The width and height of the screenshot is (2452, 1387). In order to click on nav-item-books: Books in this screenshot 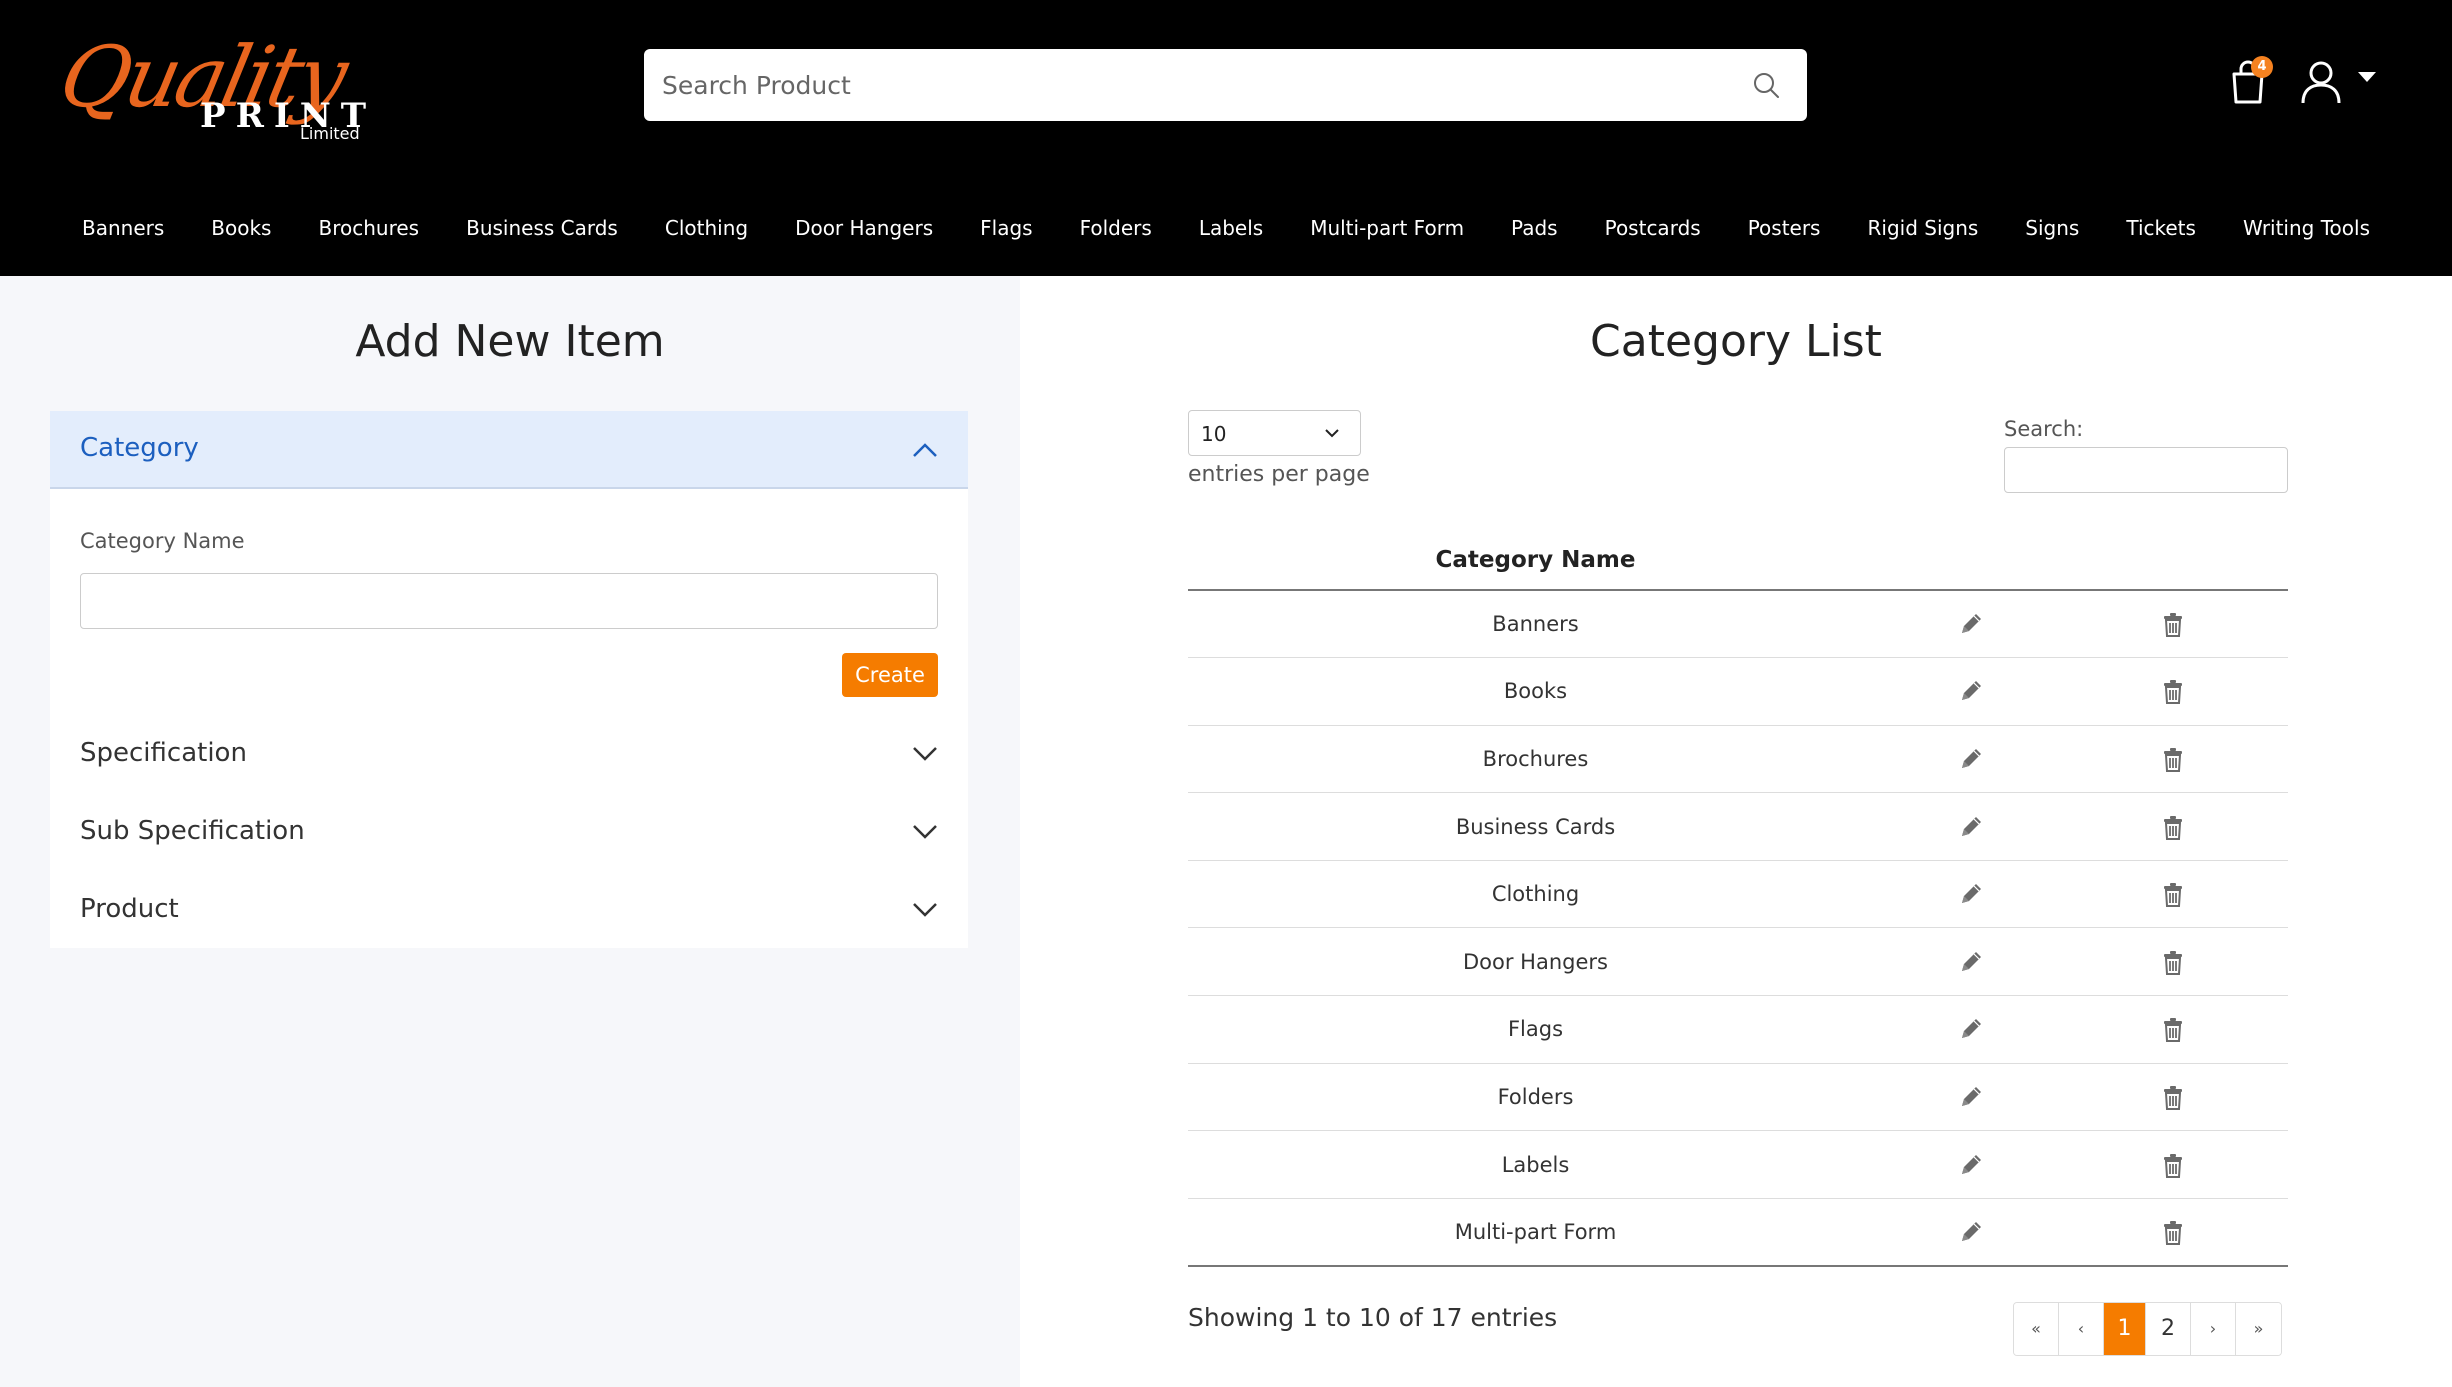, I will do `click(241, 228)`.